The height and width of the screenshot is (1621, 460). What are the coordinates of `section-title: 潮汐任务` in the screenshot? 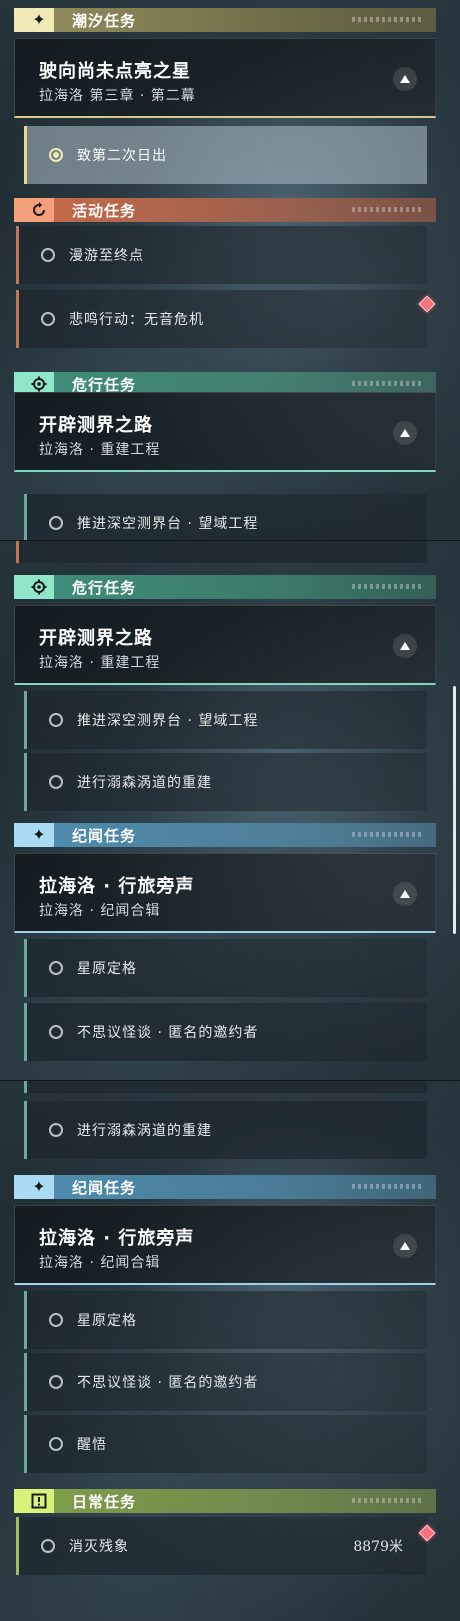 It's located at (104, 20).